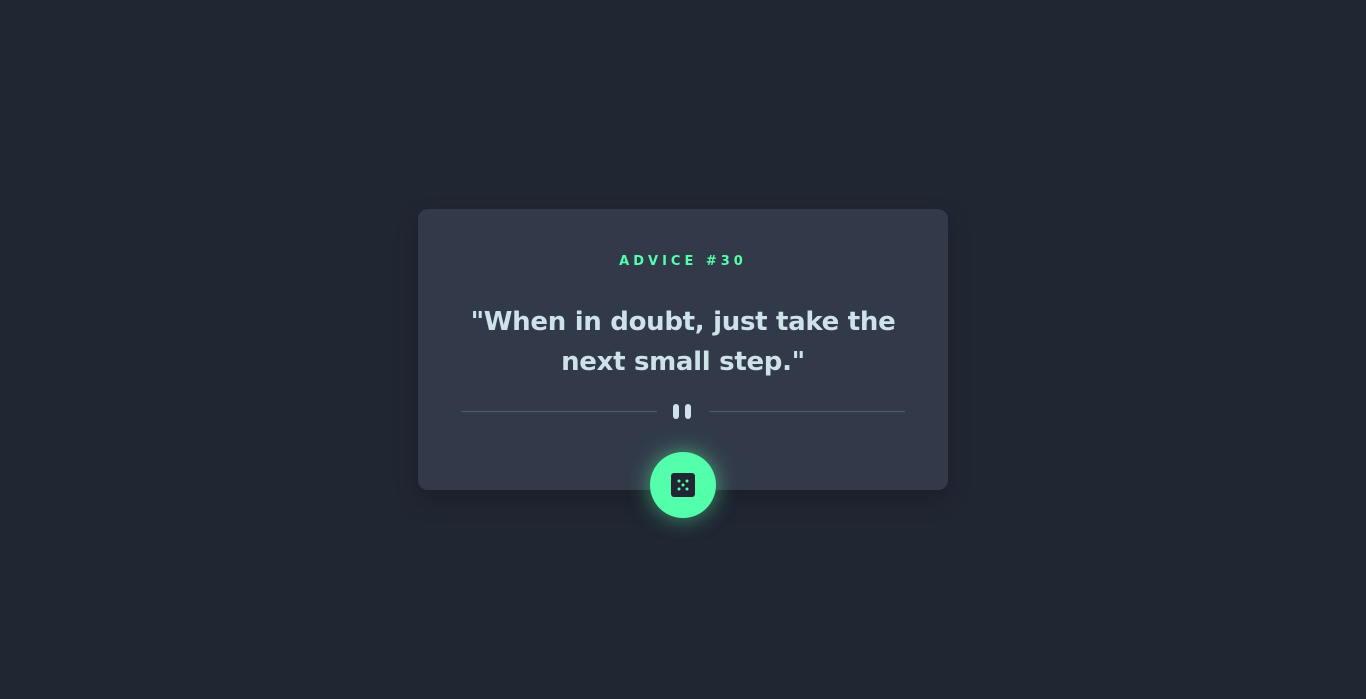  What do you see at coordinates (683, 261) in the screenshot?
I see `advice-number: ADVICE #30` at bounding box center [683, 261].